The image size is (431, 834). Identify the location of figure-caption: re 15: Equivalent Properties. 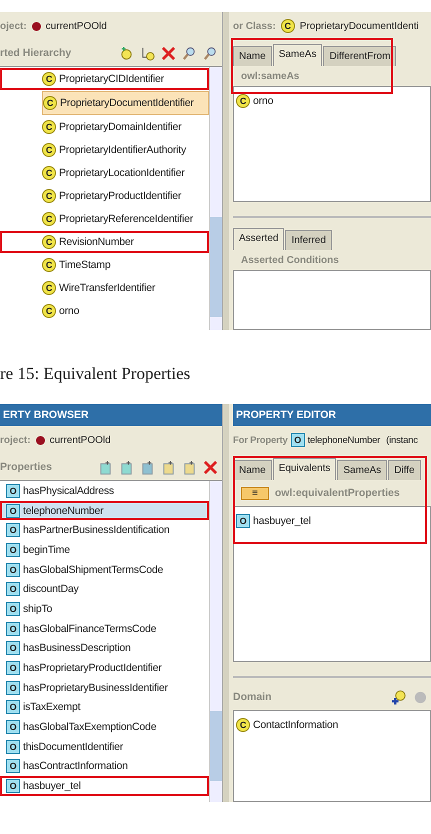
(96, 374).